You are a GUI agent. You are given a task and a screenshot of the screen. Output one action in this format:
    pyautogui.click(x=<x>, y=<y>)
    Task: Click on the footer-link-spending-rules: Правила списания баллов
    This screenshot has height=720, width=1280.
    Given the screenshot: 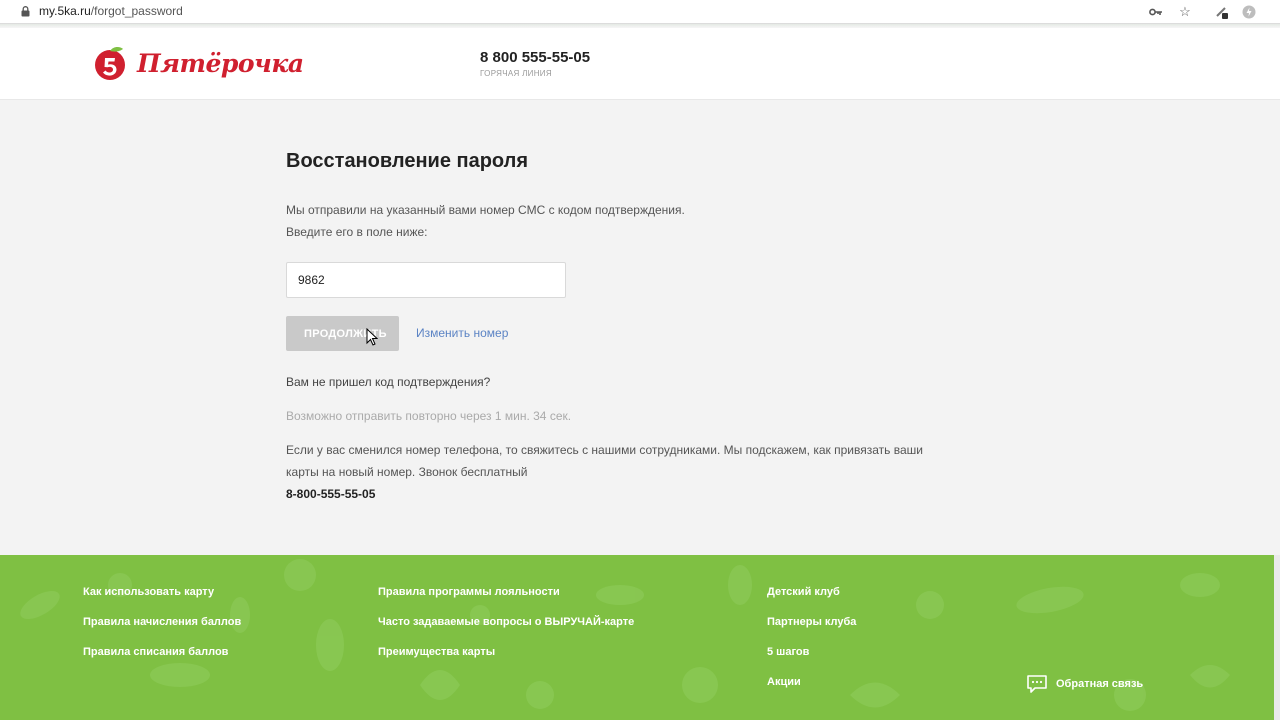 What is the action you would take?
    pyautogui.click(x=155, y=652)
    